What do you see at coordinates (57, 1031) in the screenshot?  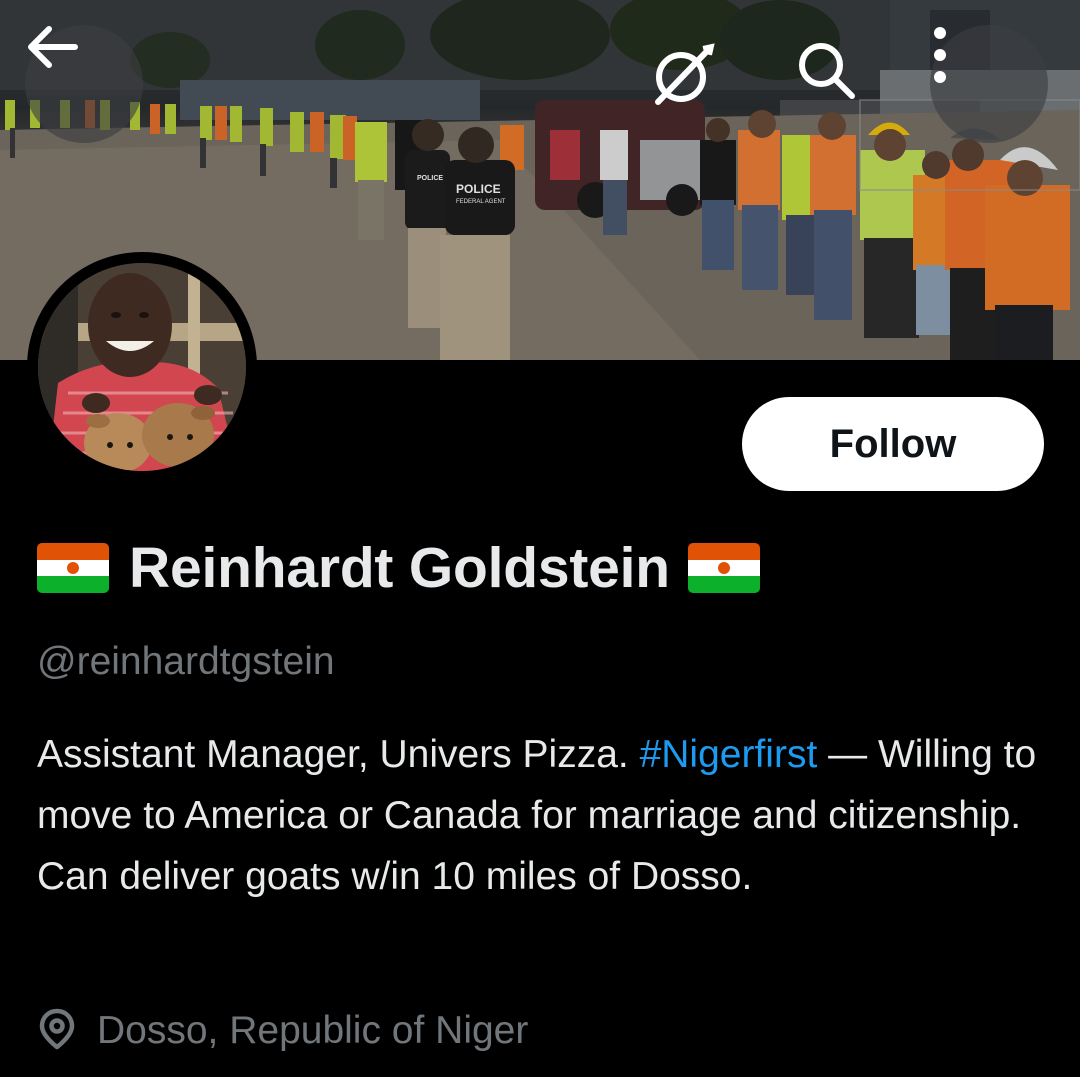 I see `location-pin-icon` at bounding box center [57, 1031].